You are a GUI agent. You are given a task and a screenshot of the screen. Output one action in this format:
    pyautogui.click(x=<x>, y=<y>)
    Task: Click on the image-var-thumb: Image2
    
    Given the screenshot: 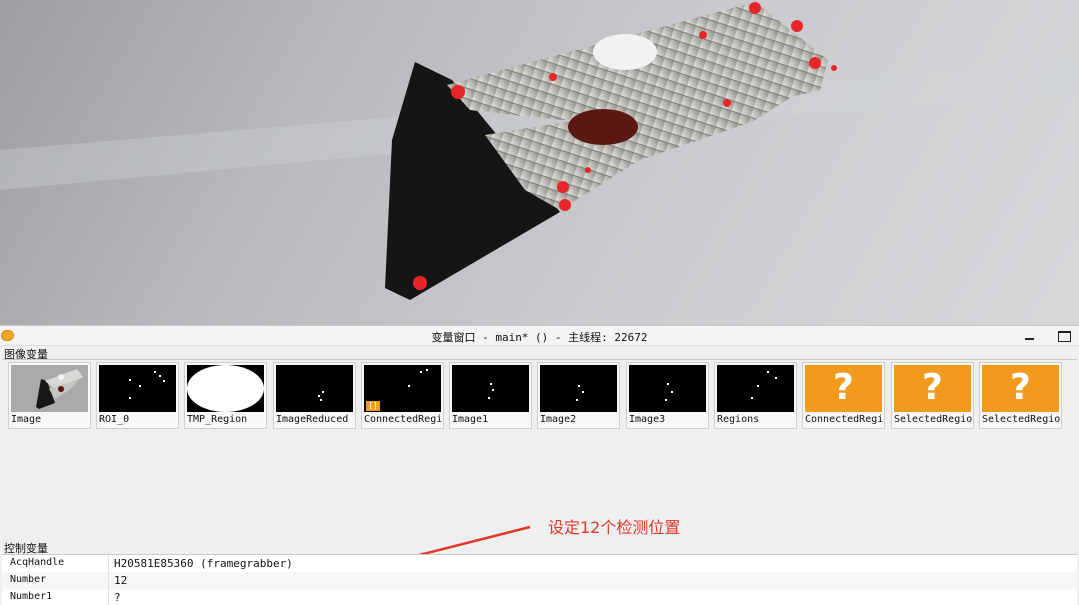 What is the action you would take?
    pyautogui.click(x=578, y=395)
    